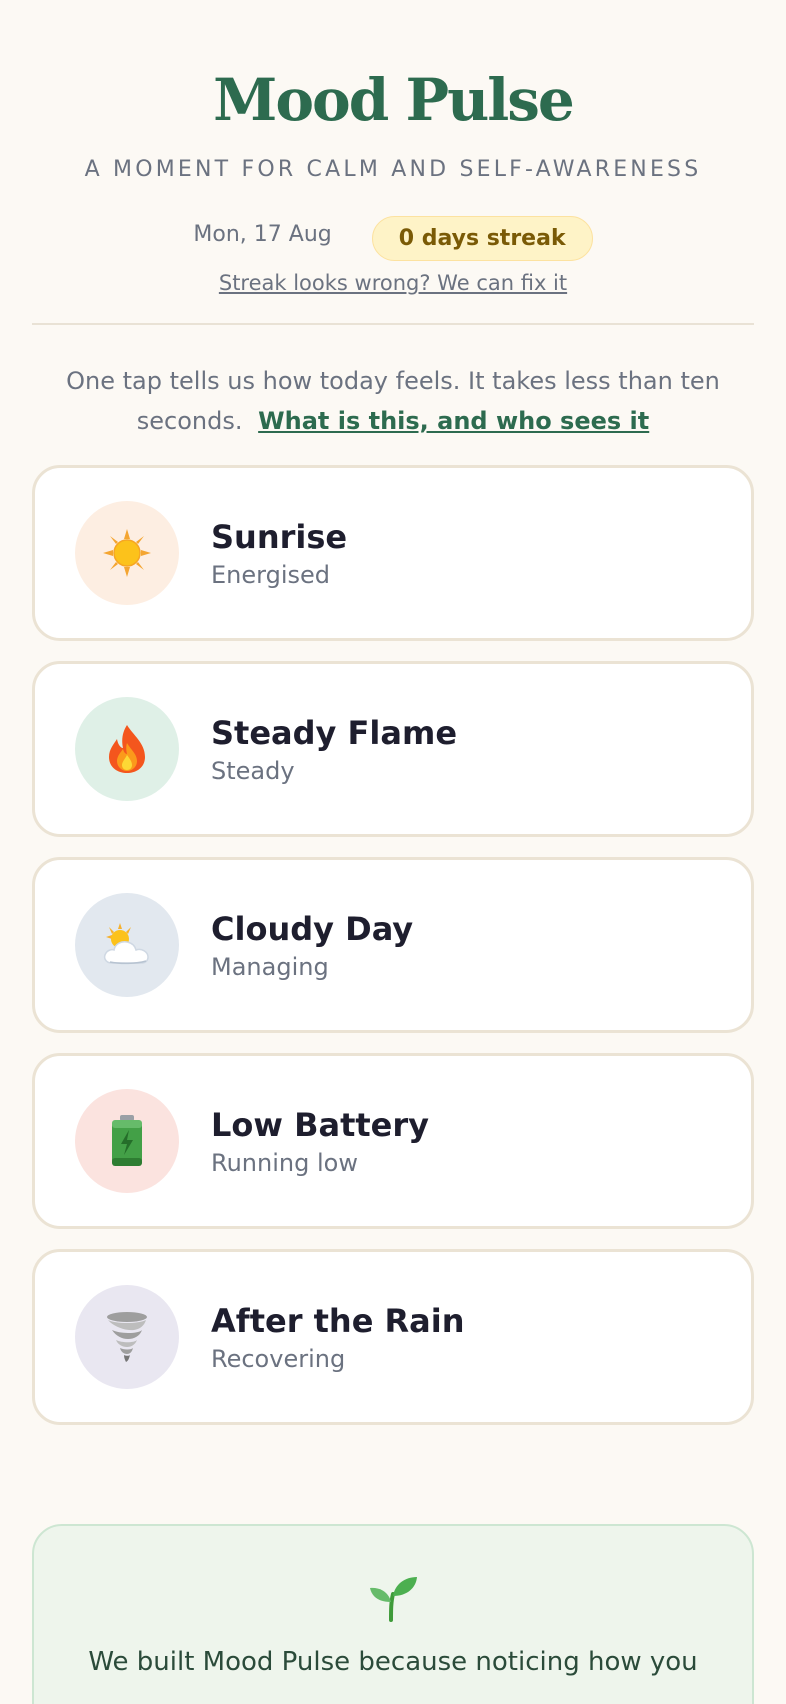 The width and height of the screenshot is (786, 1704). What do you see at coordinates (393, 324) in the screenshot?
I see `divider` at bounding box center [393, 324].